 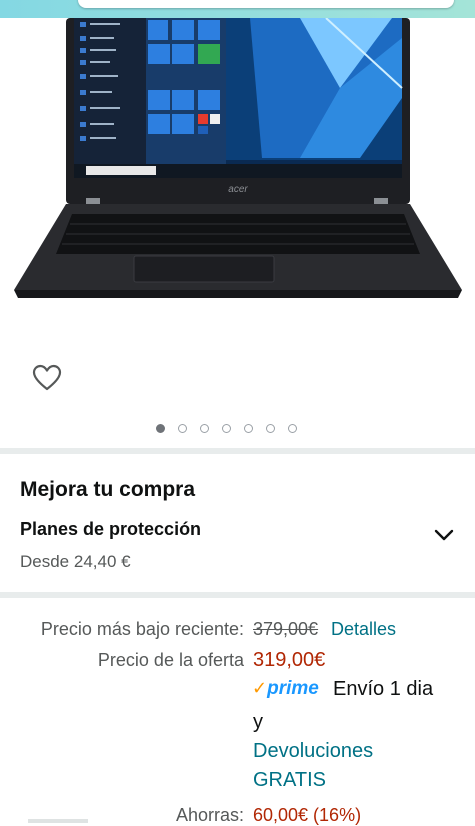 What do you see at coordinates (363, 629) in the screenshot?
I see `details-link: Detalles` at bounding box center [363, 629].